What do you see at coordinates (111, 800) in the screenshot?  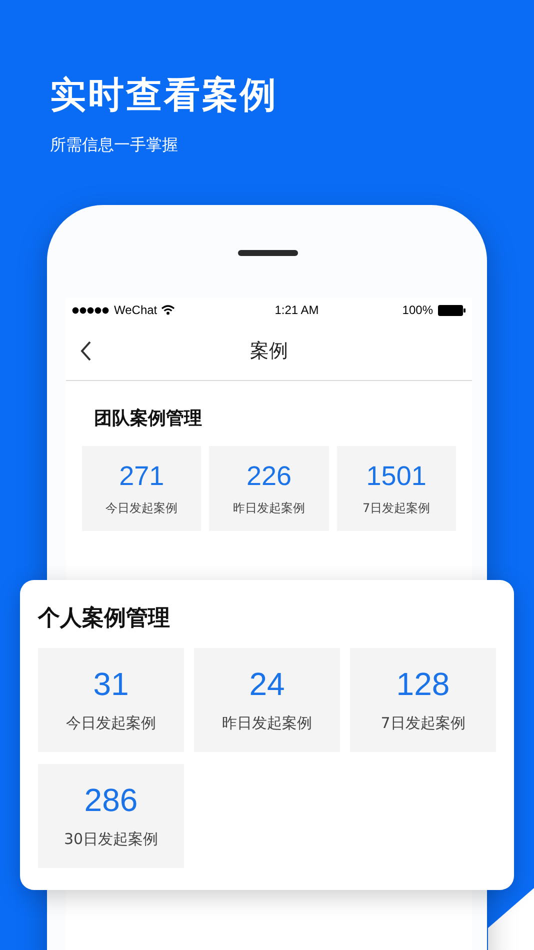 I see `stat-value: 286` at bounding box center [111, 800].